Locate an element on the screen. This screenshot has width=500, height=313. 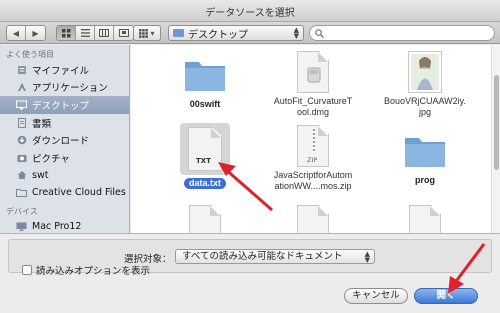
arrange-button: ▾ is located at coordinates (147, 33).